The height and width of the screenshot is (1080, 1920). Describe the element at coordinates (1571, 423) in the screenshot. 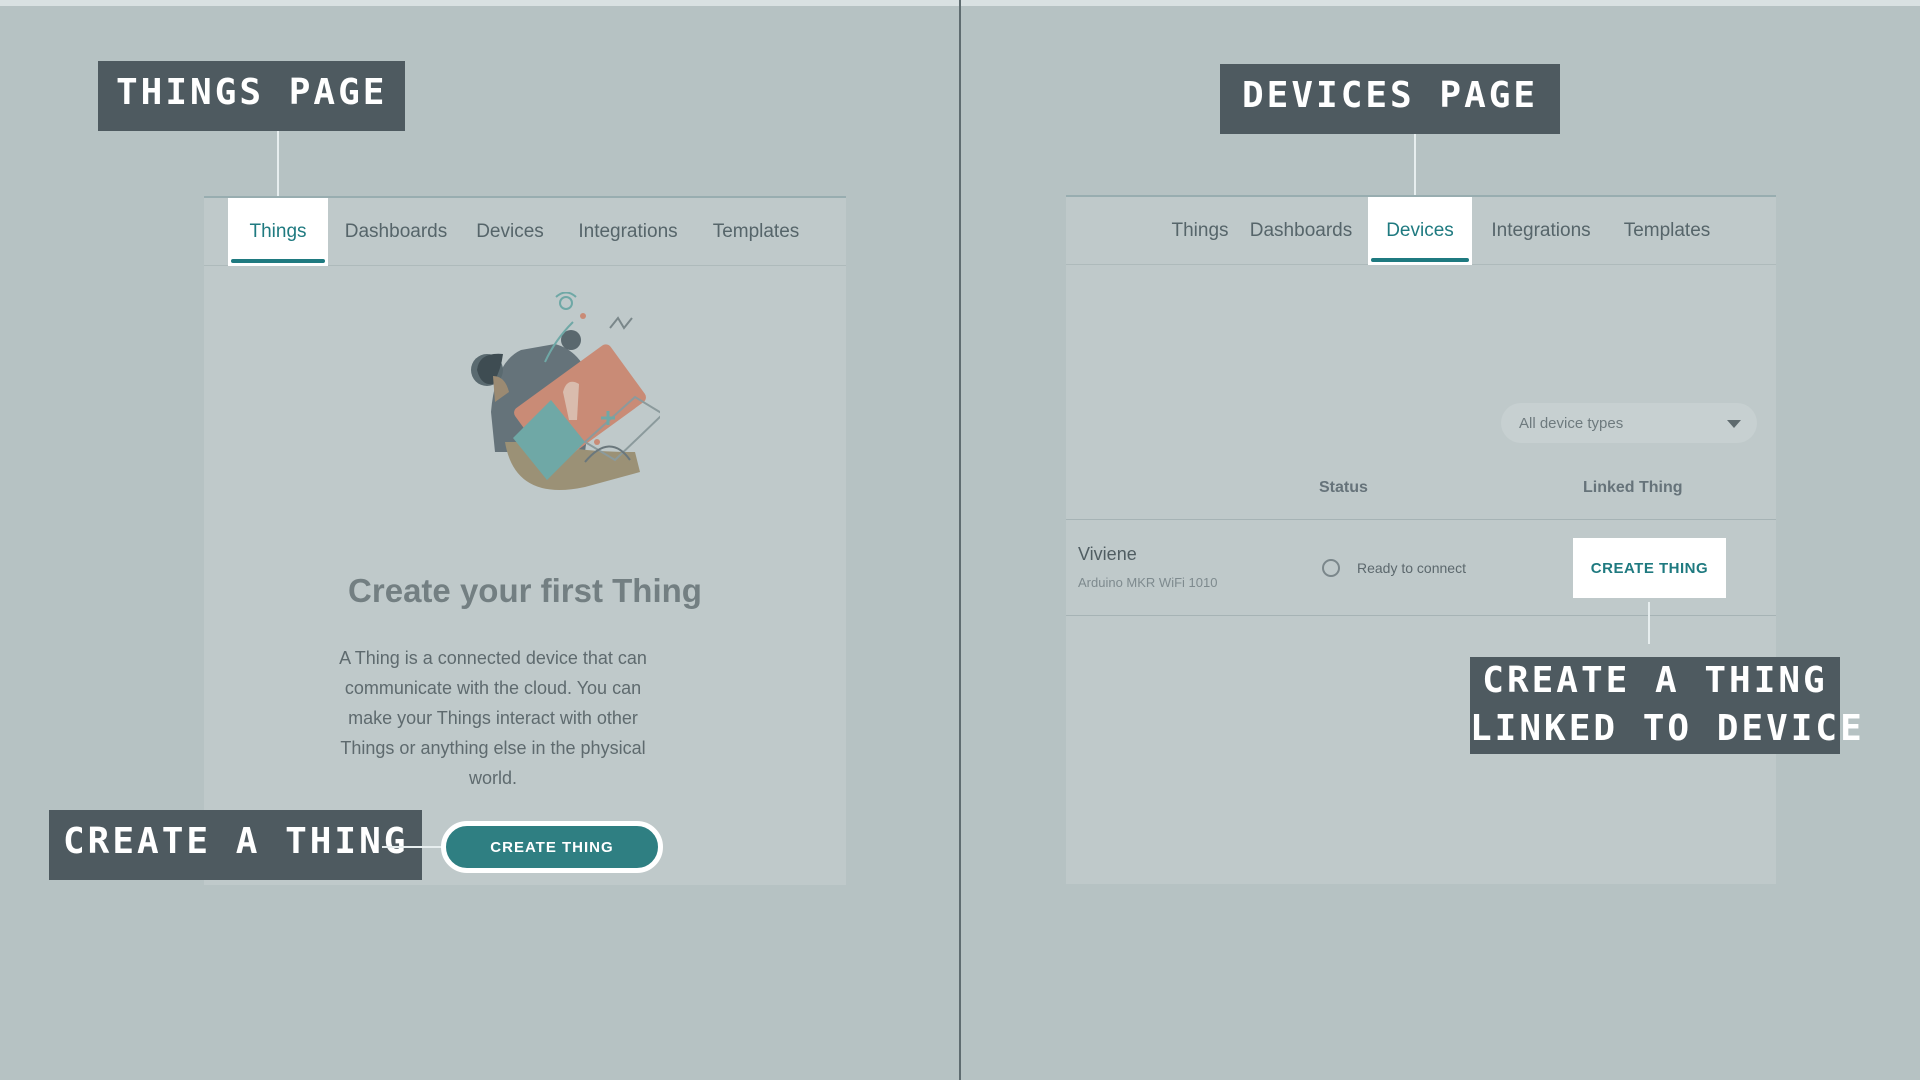

I see `device-type-filter-value: All device types` at that location.